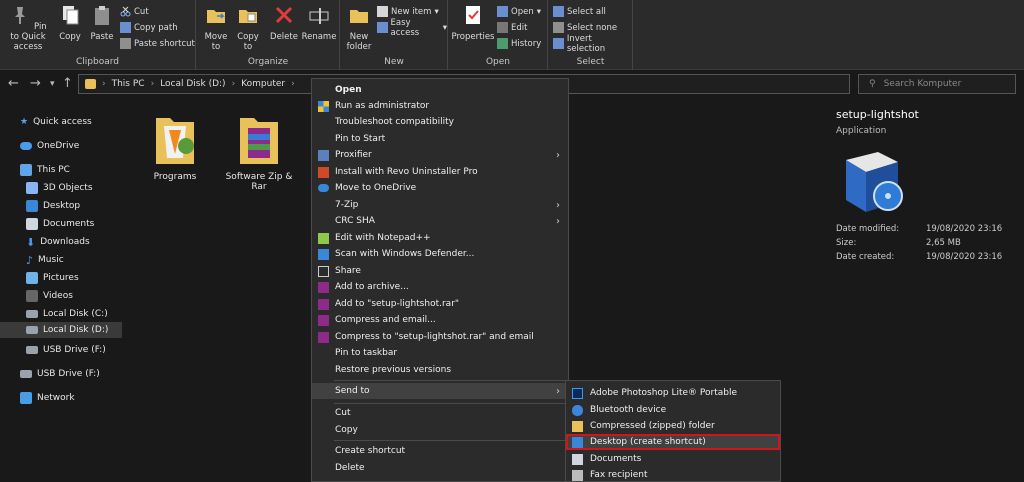 This screenshot has height=482, width=1024. Describe the element at coordinates (440, 370) in the screenshot. I see `menu-item-restore-previous: Restore previous versions` at that location.